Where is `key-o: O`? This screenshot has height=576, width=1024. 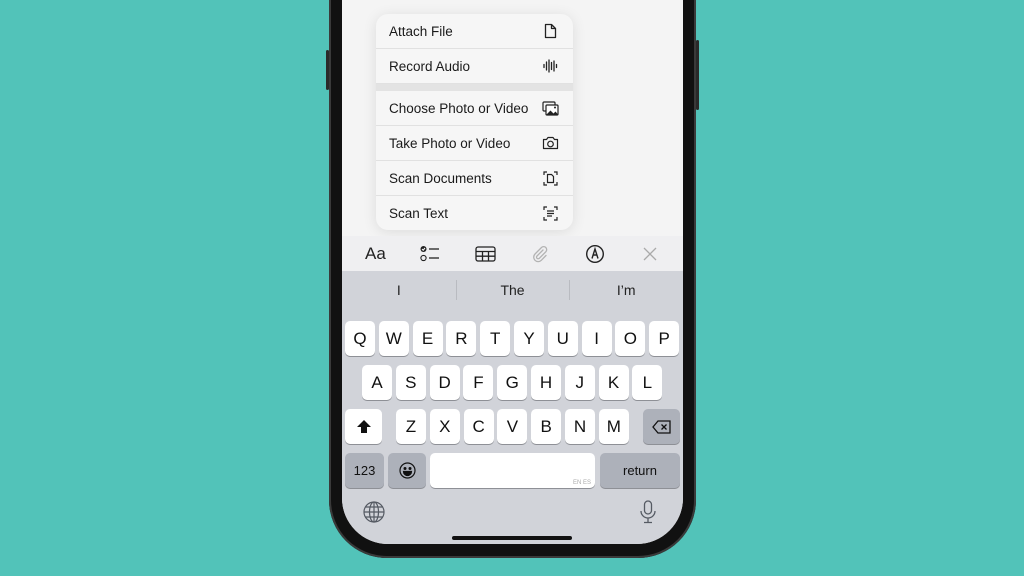
key-o: O is located at coordinates (630, 338).